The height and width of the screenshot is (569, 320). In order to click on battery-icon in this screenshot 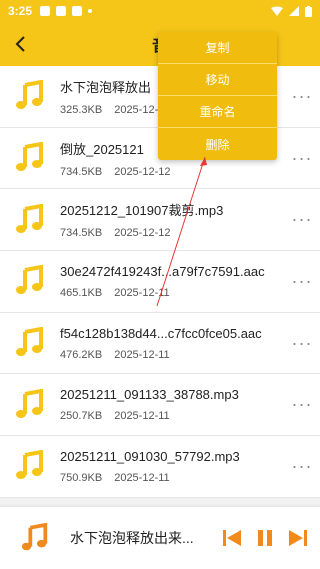, I will do `click(308, 11)`.